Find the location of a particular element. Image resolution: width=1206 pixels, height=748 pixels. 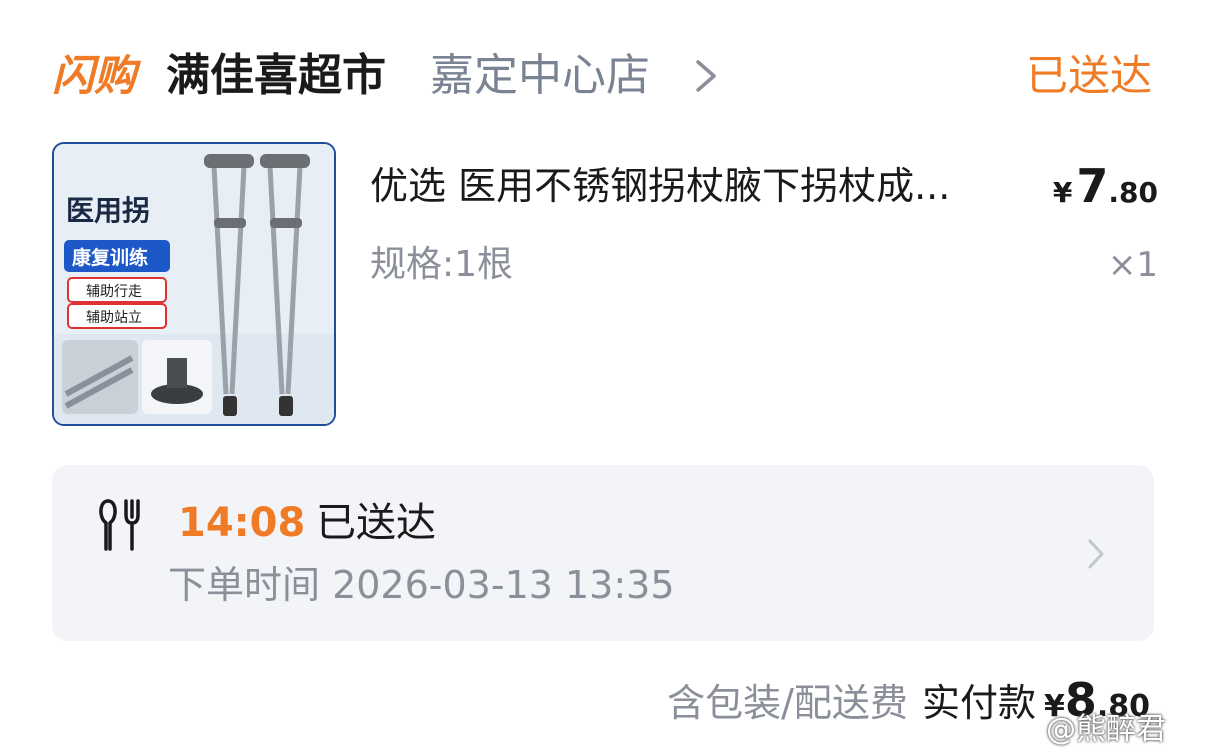

svg-text: 闪购 is located at coordinates (97, 75).